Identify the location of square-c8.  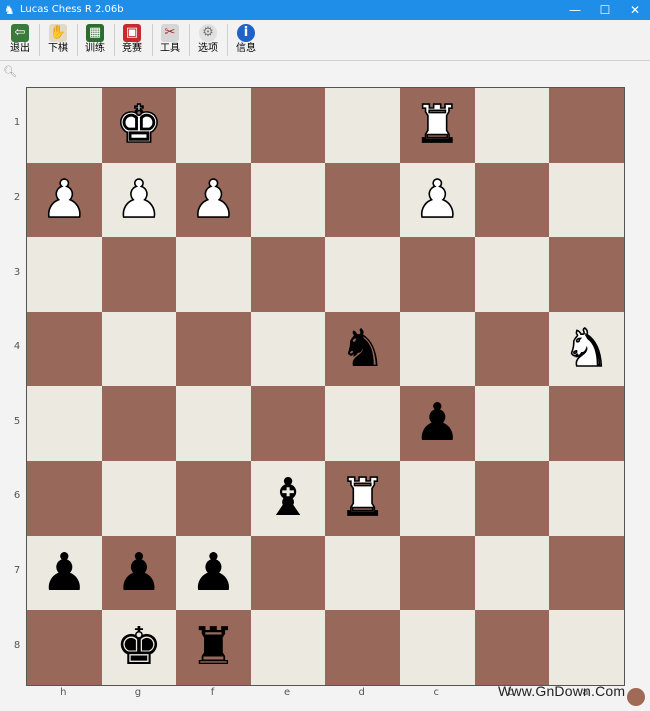
(437, 647).